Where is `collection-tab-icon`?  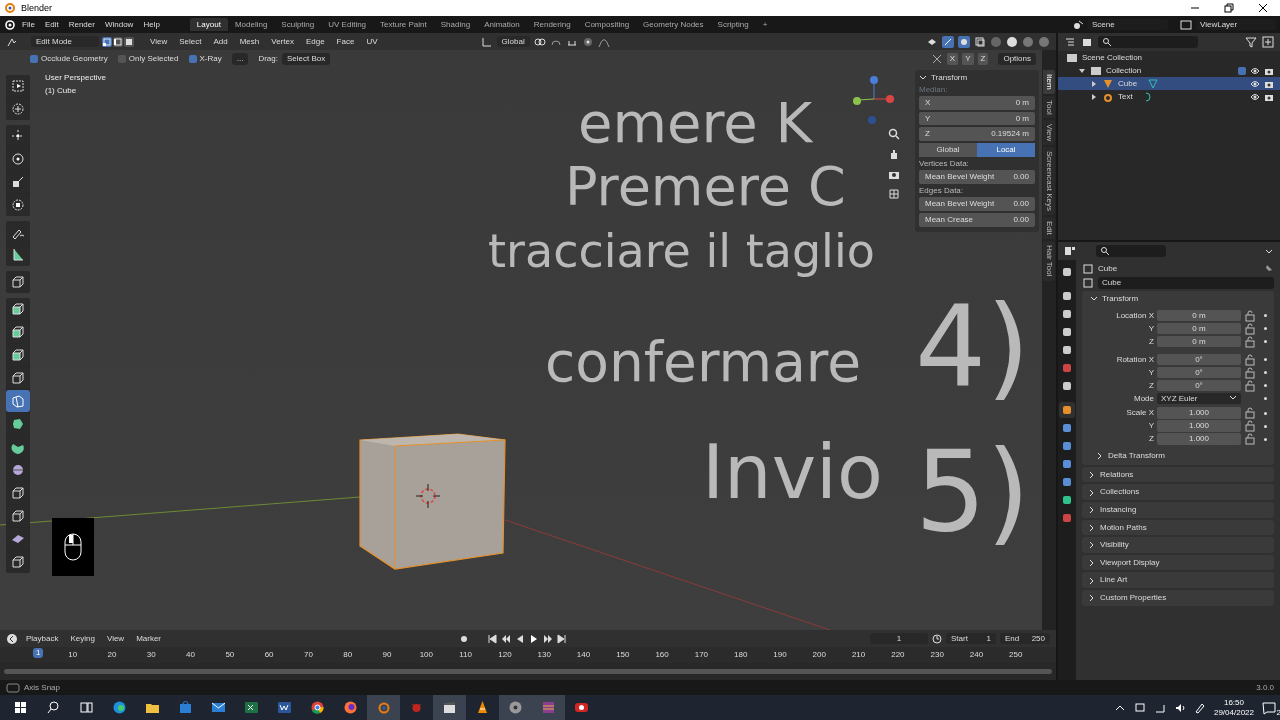
collection-tab-icon is located at coordinates (1067, 386).